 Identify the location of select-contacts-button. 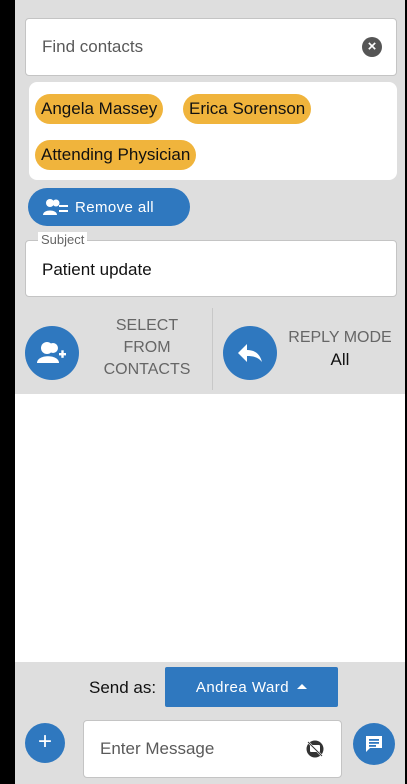
(52, 353).